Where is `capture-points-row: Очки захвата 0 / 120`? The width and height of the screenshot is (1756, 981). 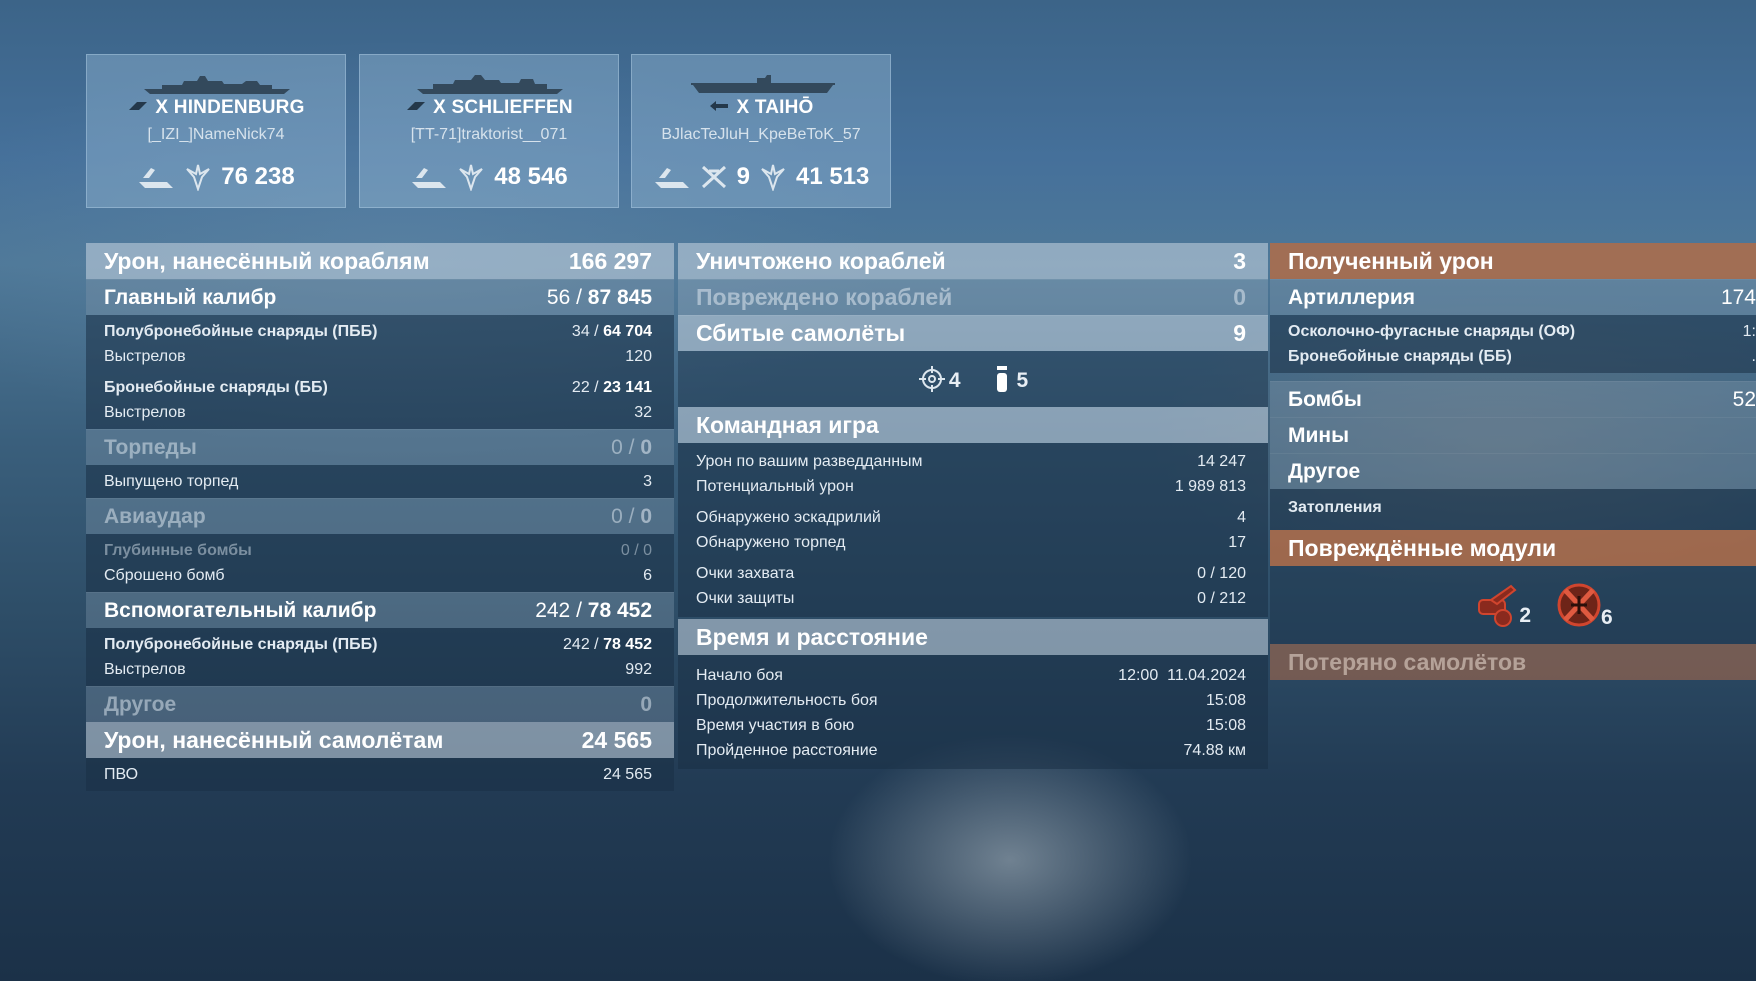 capture-points-row: Очки захвата 0 / 120 is located at coordinates (971, 573).